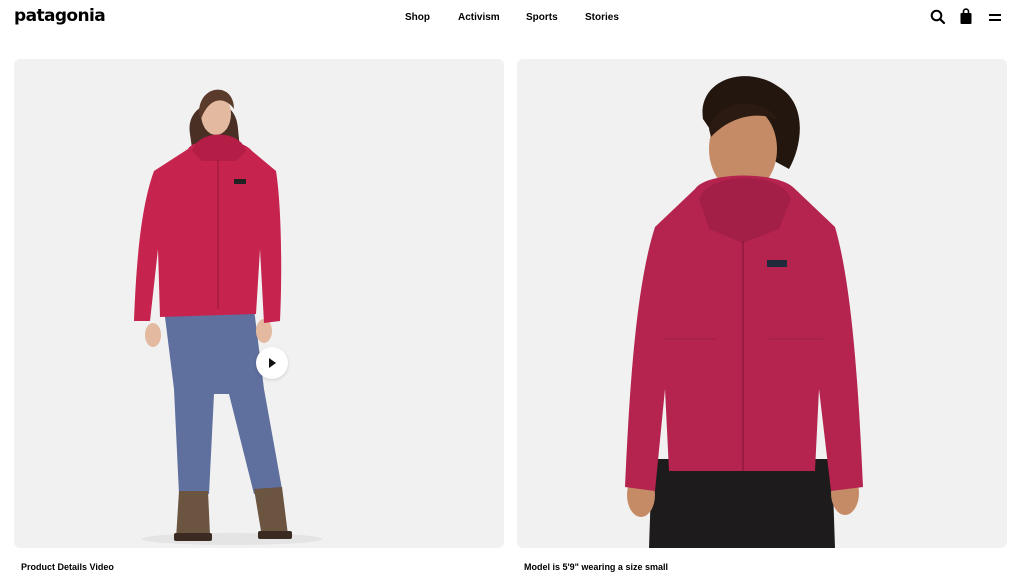 This screenshot has width=1024, height=581. What do you see at coordinates (417, 18) in the screenshot?
I see `nav-shop: Shop` at bounding box center [417, 18].